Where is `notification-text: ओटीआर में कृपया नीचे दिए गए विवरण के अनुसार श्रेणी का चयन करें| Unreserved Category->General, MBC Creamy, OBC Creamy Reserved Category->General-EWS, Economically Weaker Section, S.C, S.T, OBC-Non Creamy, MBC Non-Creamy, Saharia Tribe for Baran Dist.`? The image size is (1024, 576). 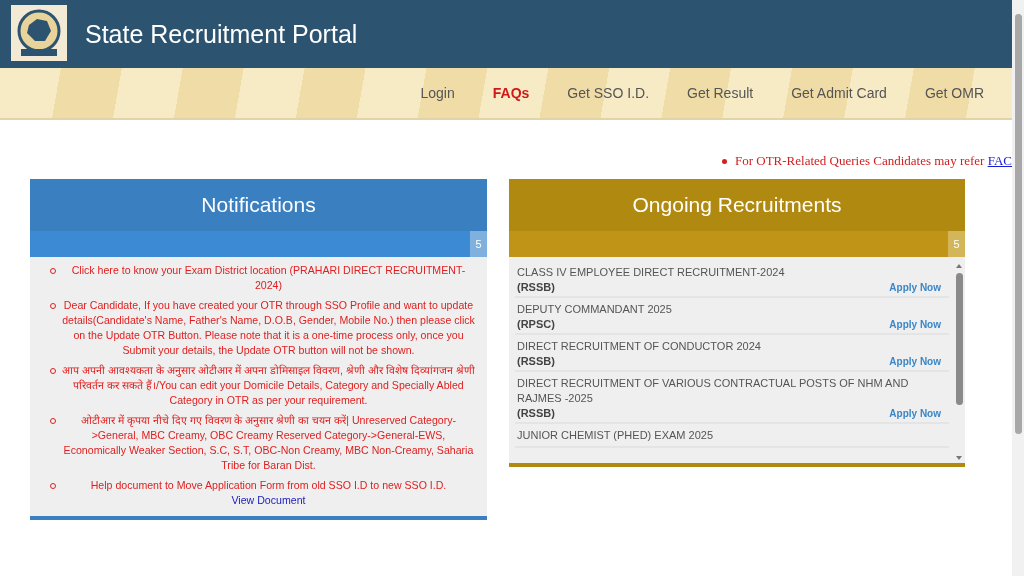
notification-text: ओटीआर में कृपया नीचे दिए गए विवरण के अनुसार श्रेणी का चयन करें| Unreserved Category->General, MBC Creamy, OBC Creamy Reserved Category->General-EWS, Economically Weaker Section, S.C, S.T, OBC-Non Creamy, MBC Non-Creamy, Saharia Tribe for Baran Dist. is located at coordinates (268, 443).